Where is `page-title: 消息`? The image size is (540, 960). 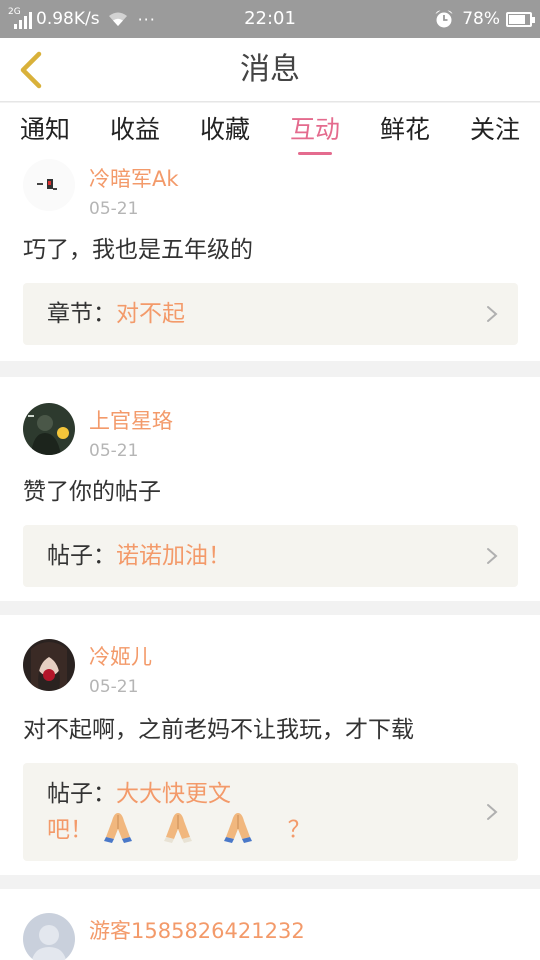
page-title: 消息 is located at coordinates (270, 69).